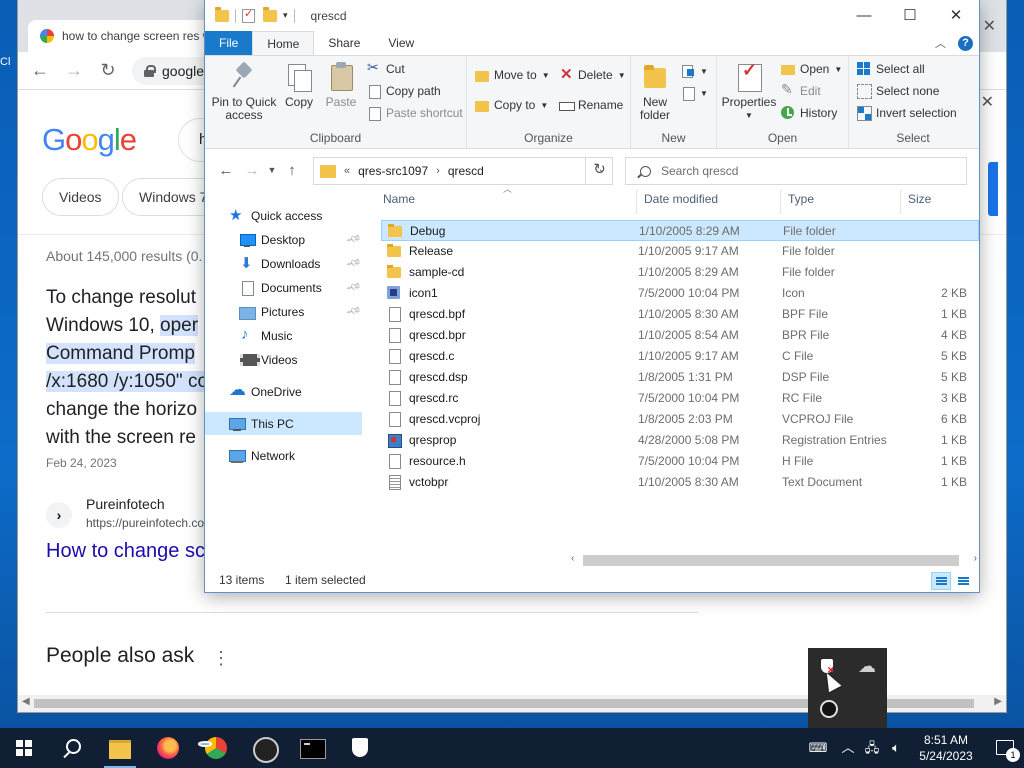  What do you see at coordinates (283, 455) in the screenshot?
I see `nav-network: Network` at bounding box center [283, 455].